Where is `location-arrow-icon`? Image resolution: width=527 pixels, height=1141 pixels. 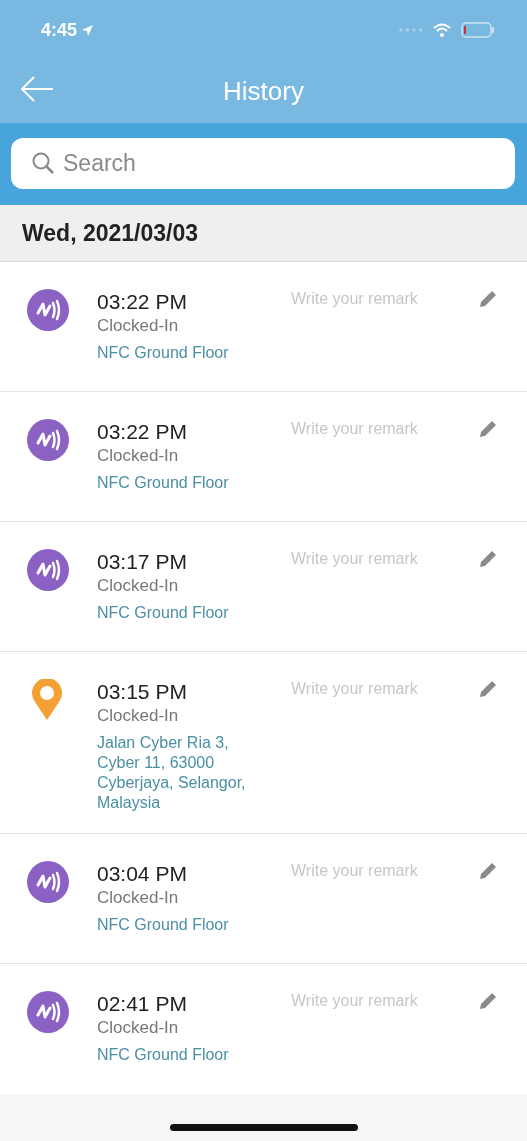
location-arrow-icon is located at coordinates (88, 30).